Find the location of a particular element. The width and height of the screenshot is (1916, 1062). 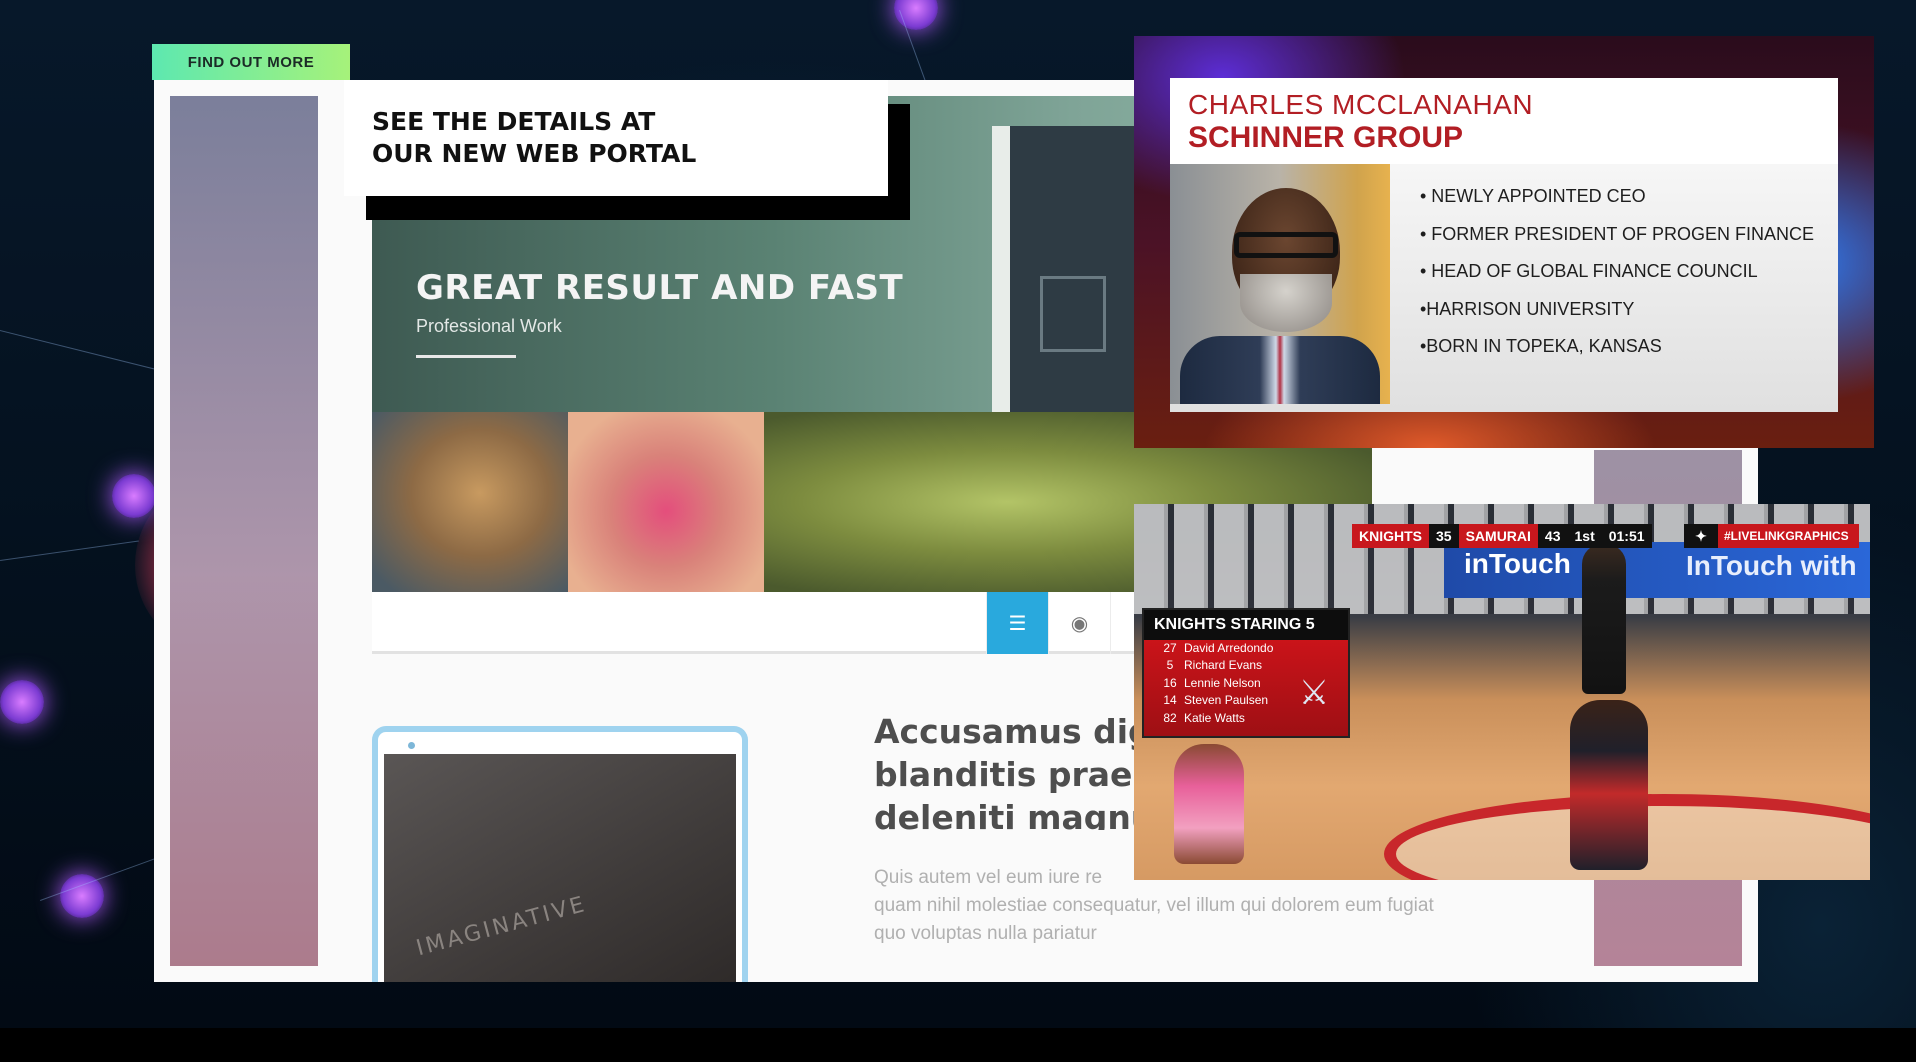

roster-player-name: Lennie Nelson is located at coordinates (1222, 682).